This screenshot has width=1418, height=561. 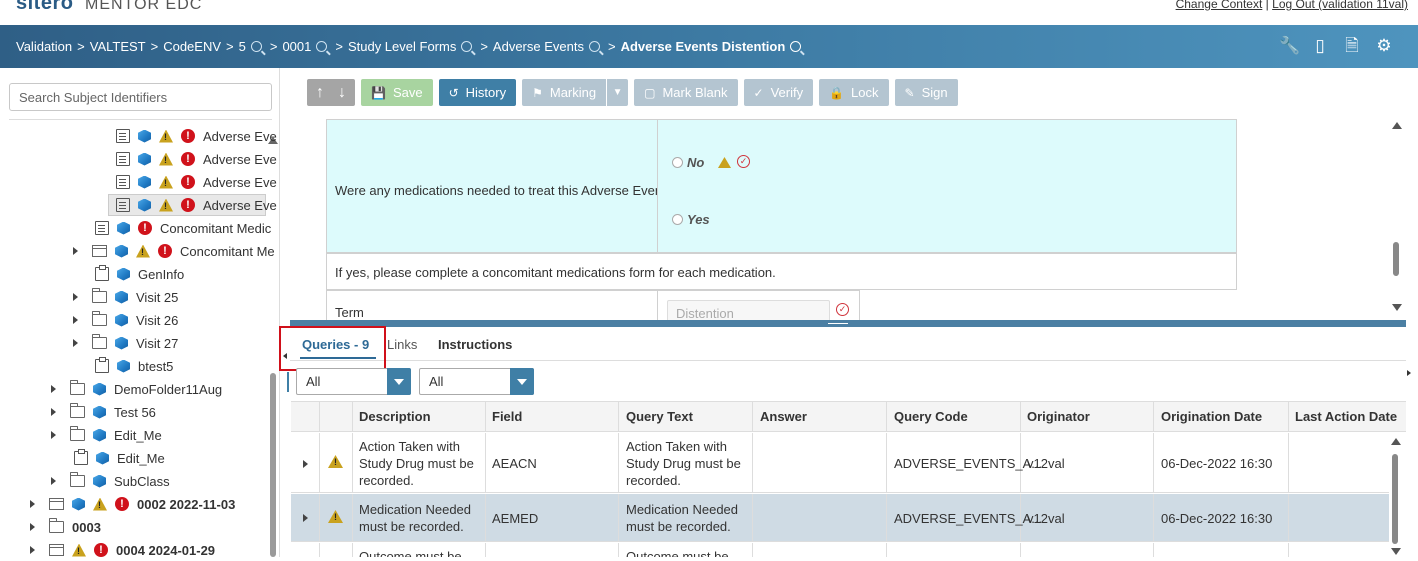 I want to click on query-type-filter: All, so click(x=476, y=381).